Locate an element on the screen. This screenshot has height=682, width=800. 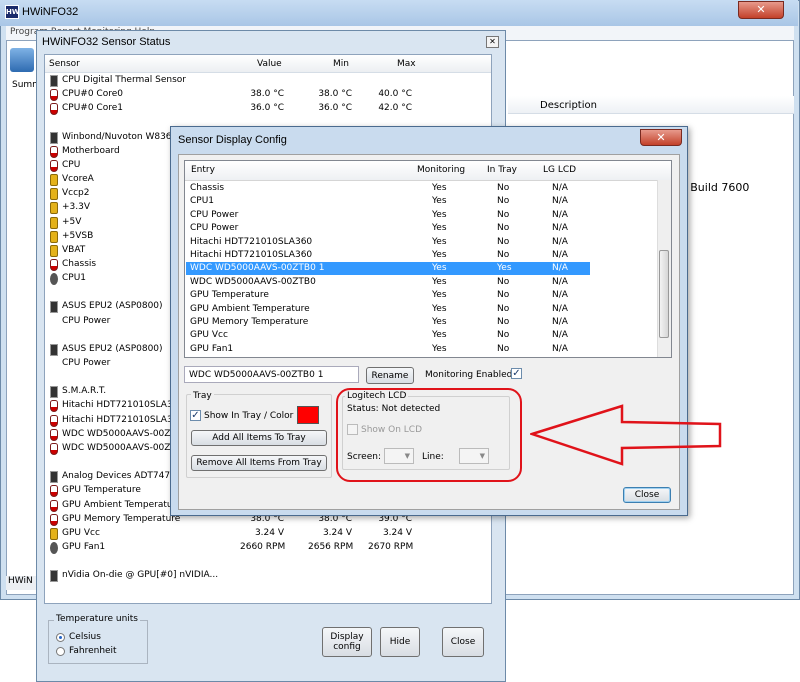
col-min: Min is located at coordinates (341, 64).